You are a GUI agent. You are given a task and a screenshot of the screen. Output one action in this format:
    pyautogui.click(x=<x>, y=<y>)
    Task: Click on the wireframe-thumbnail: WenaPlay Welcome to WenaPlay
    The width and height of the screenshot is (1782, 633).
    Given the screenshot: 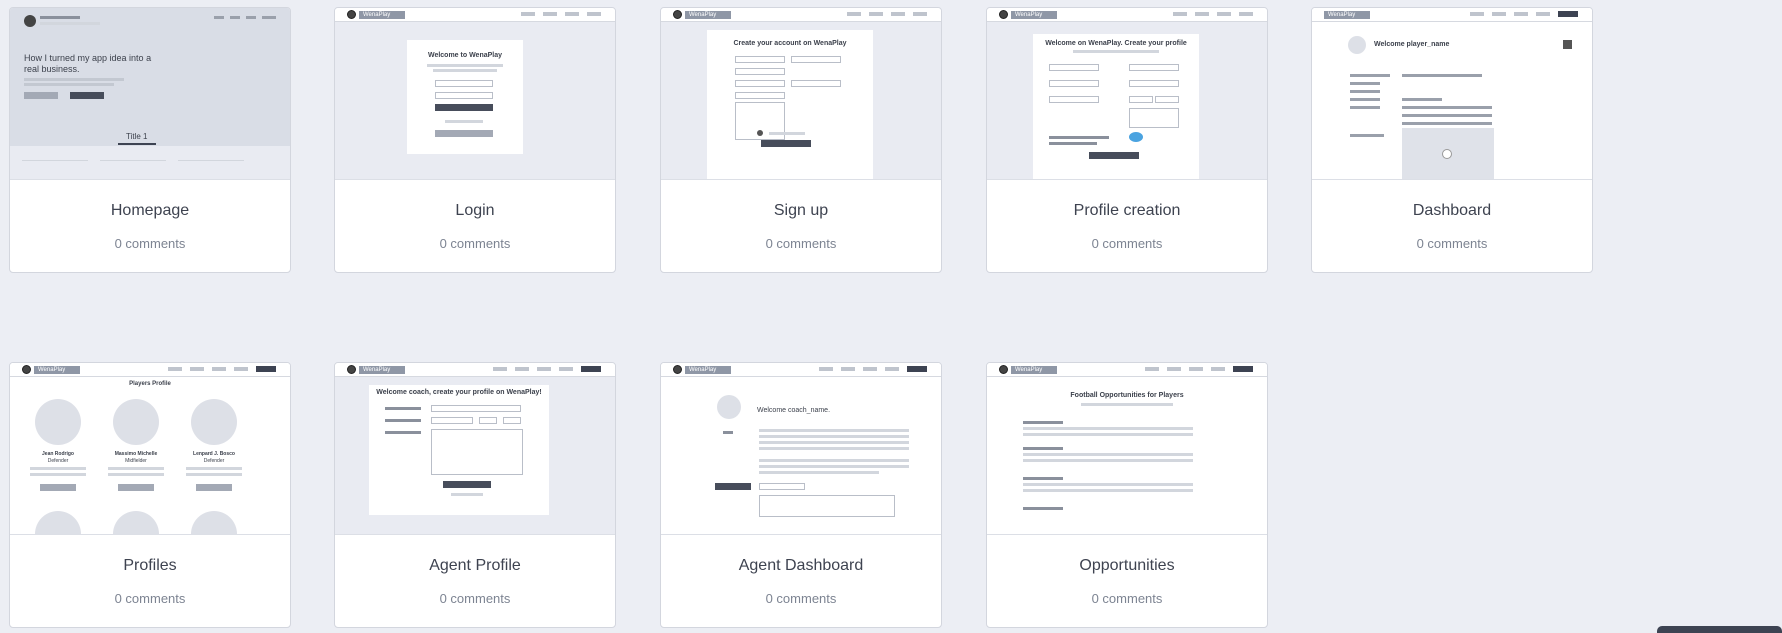 What is the action you would take?
    pyautogui.click(x=475, y=94)
    